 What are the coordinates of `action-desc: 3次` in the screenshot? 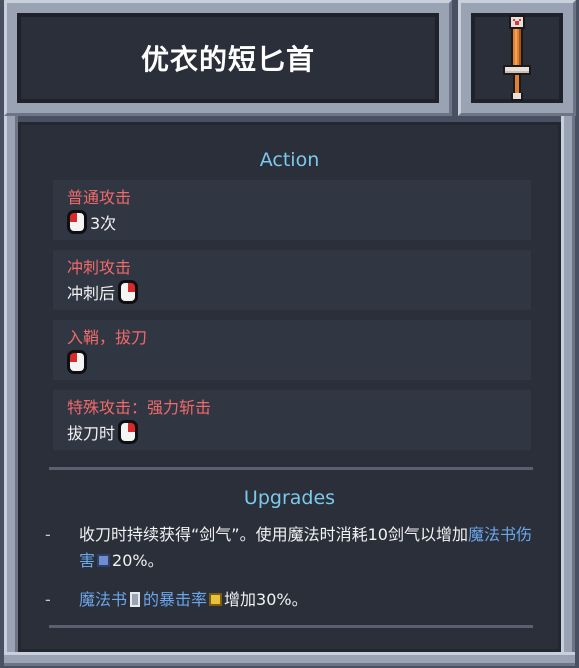 It's located at (91, 222).